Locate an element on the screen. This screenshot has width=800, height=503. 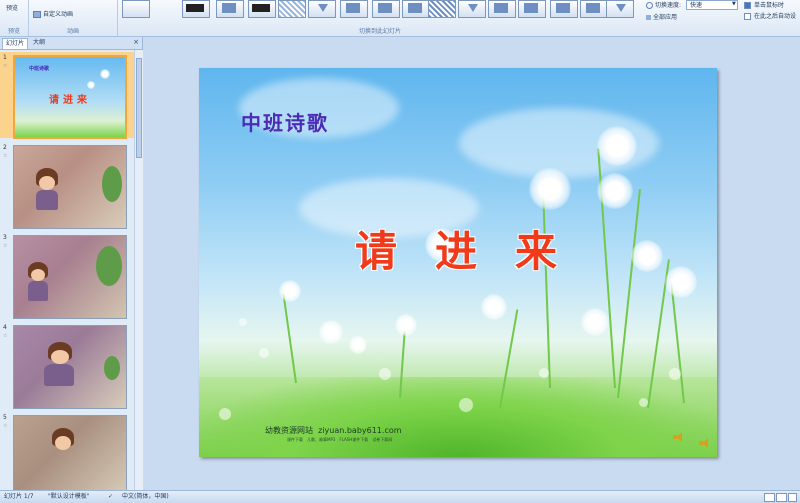
slideshow-icon is located at coordinates (792, 497).